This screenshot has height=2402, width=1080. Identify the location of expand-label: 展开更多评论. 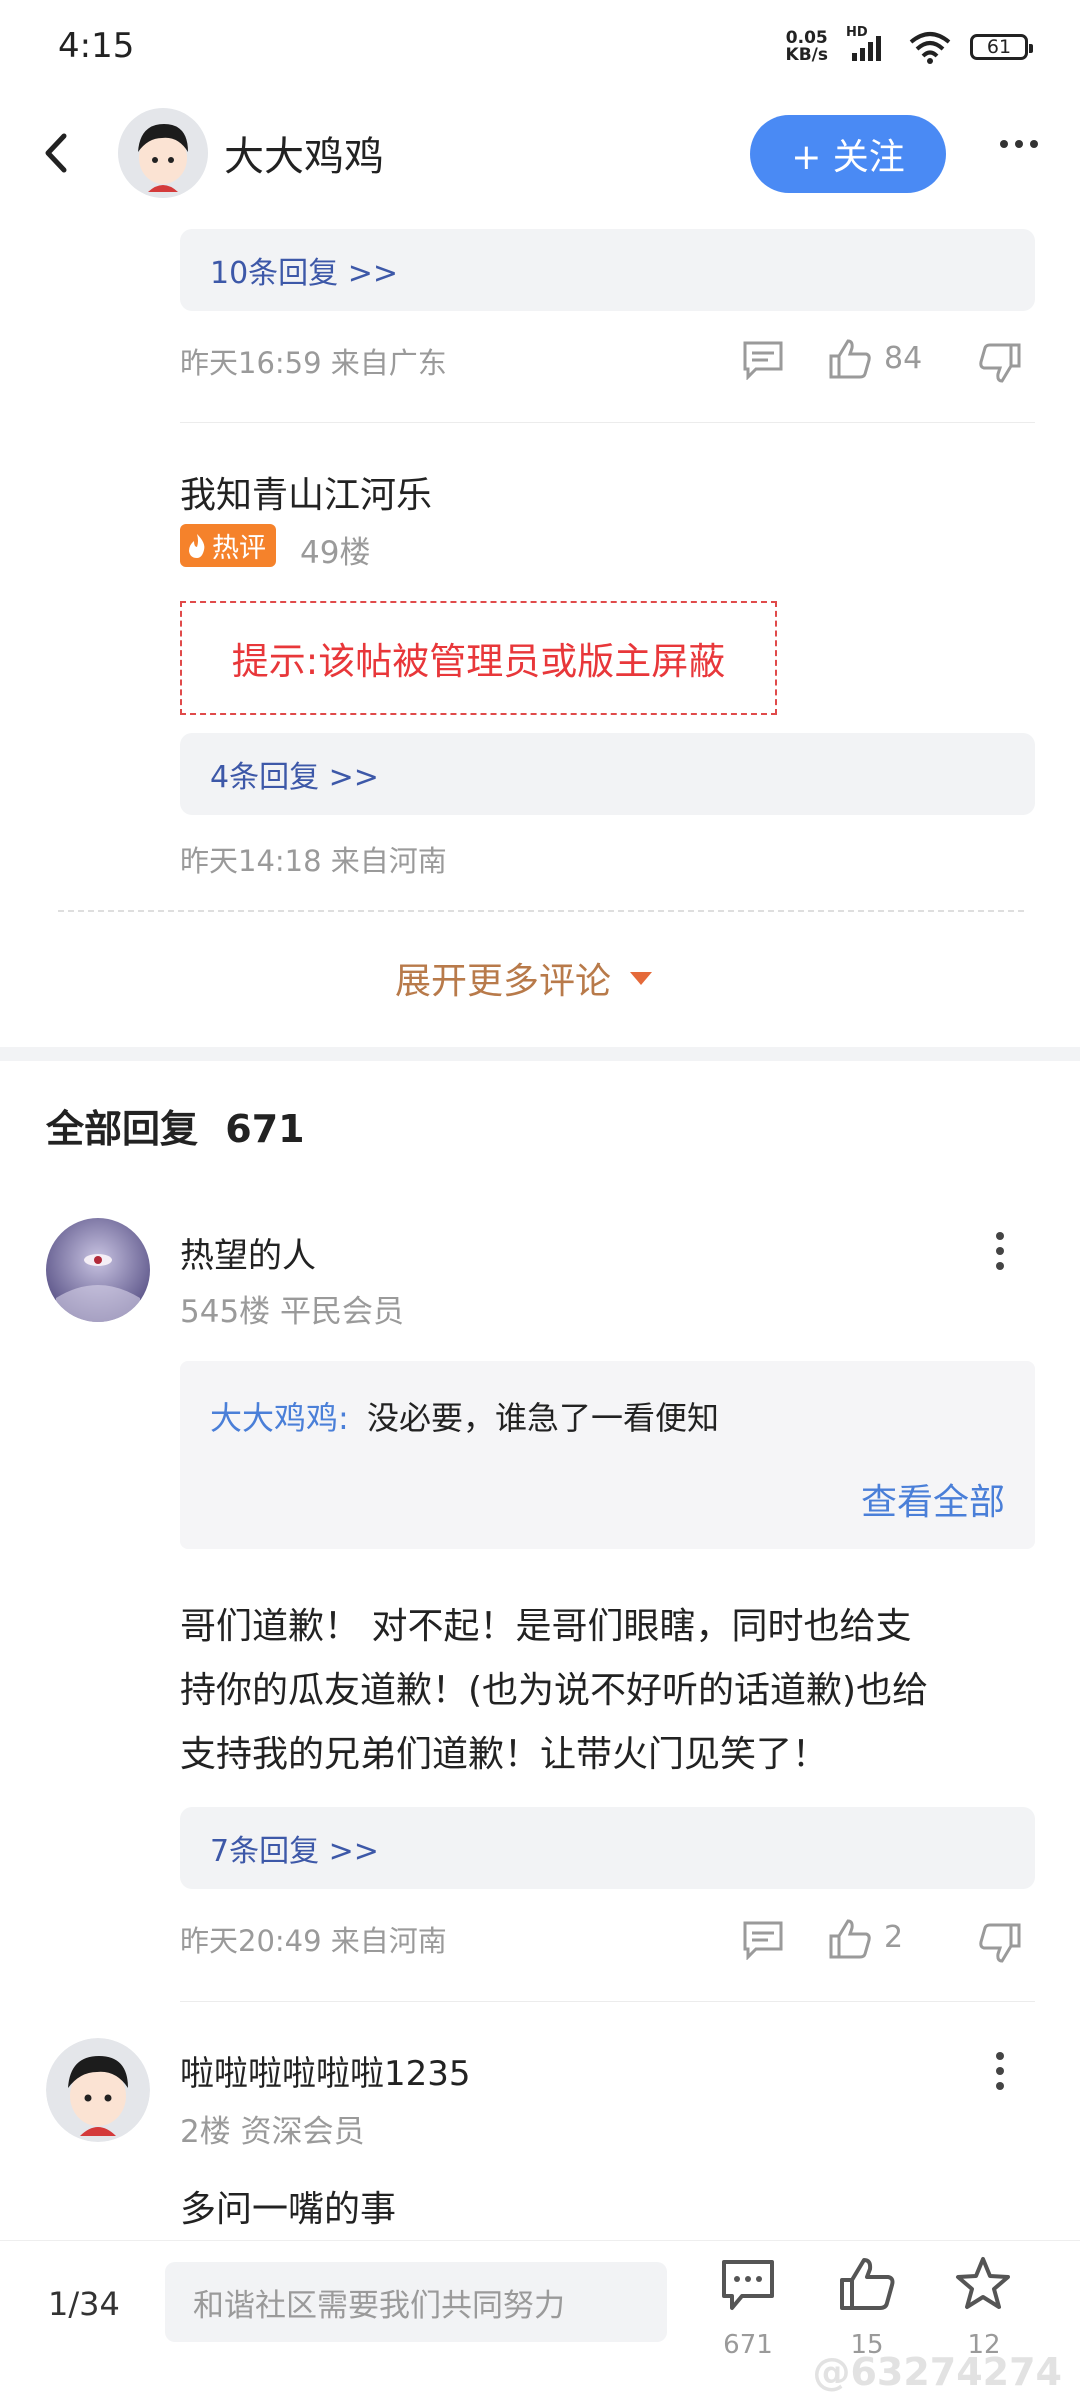
(503, 981).